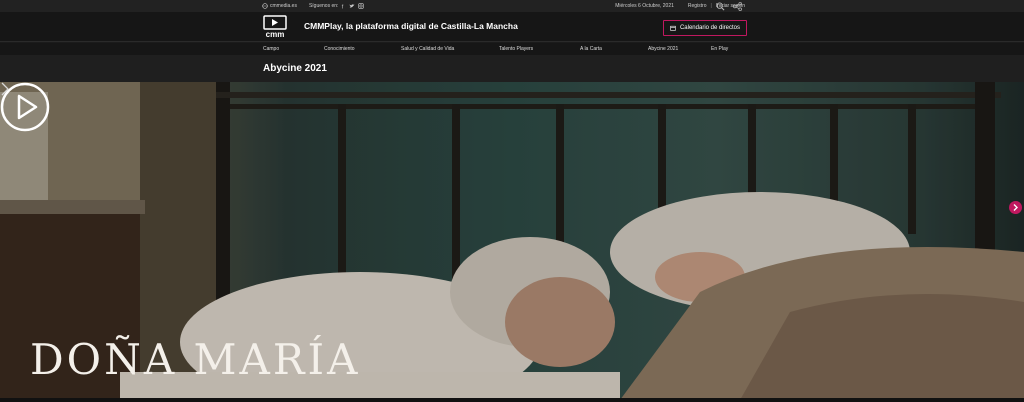 The image size is (1024, 402). What do you see at coordinates (427, 49) in the screenshot?
I see `nav-item-salud: Salud y Calidad de Vida` at bounding box center [427, 49].